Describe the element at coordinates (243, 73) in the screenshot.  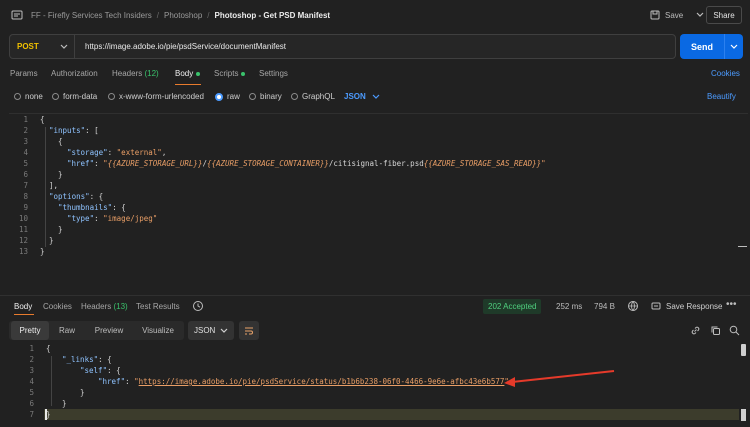
I see `scripts-indicator-dot` at that location.